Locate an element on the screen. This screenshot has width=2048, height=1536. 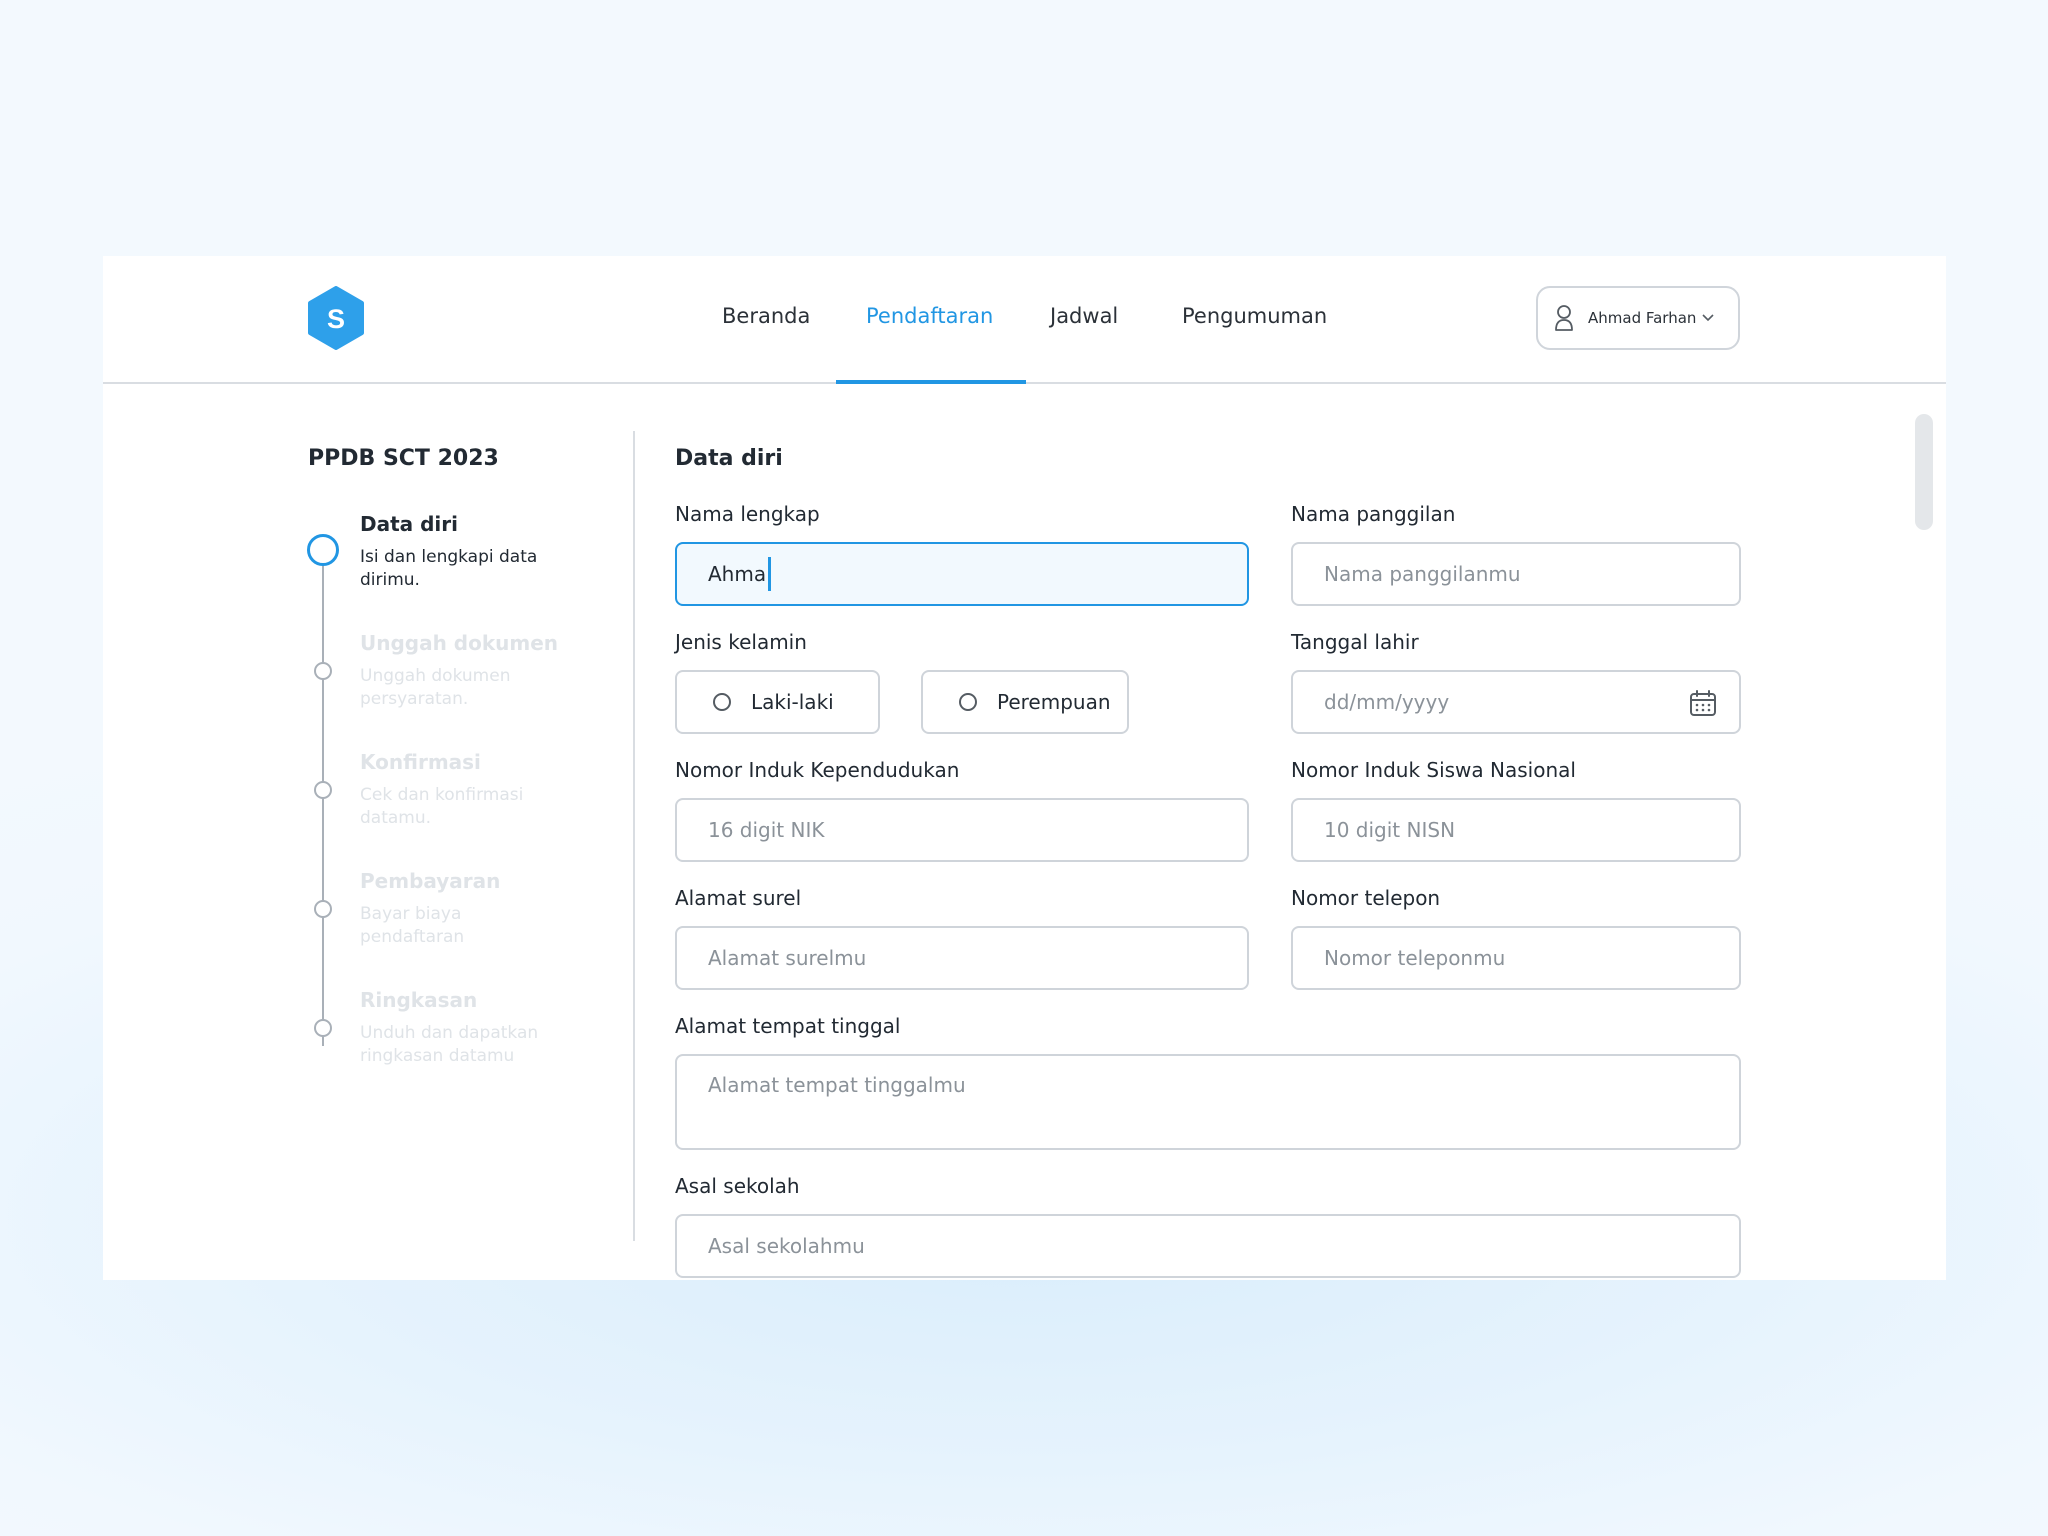
nav-pendaftaran: Pendaftaran is located at coordinates (929, 316).